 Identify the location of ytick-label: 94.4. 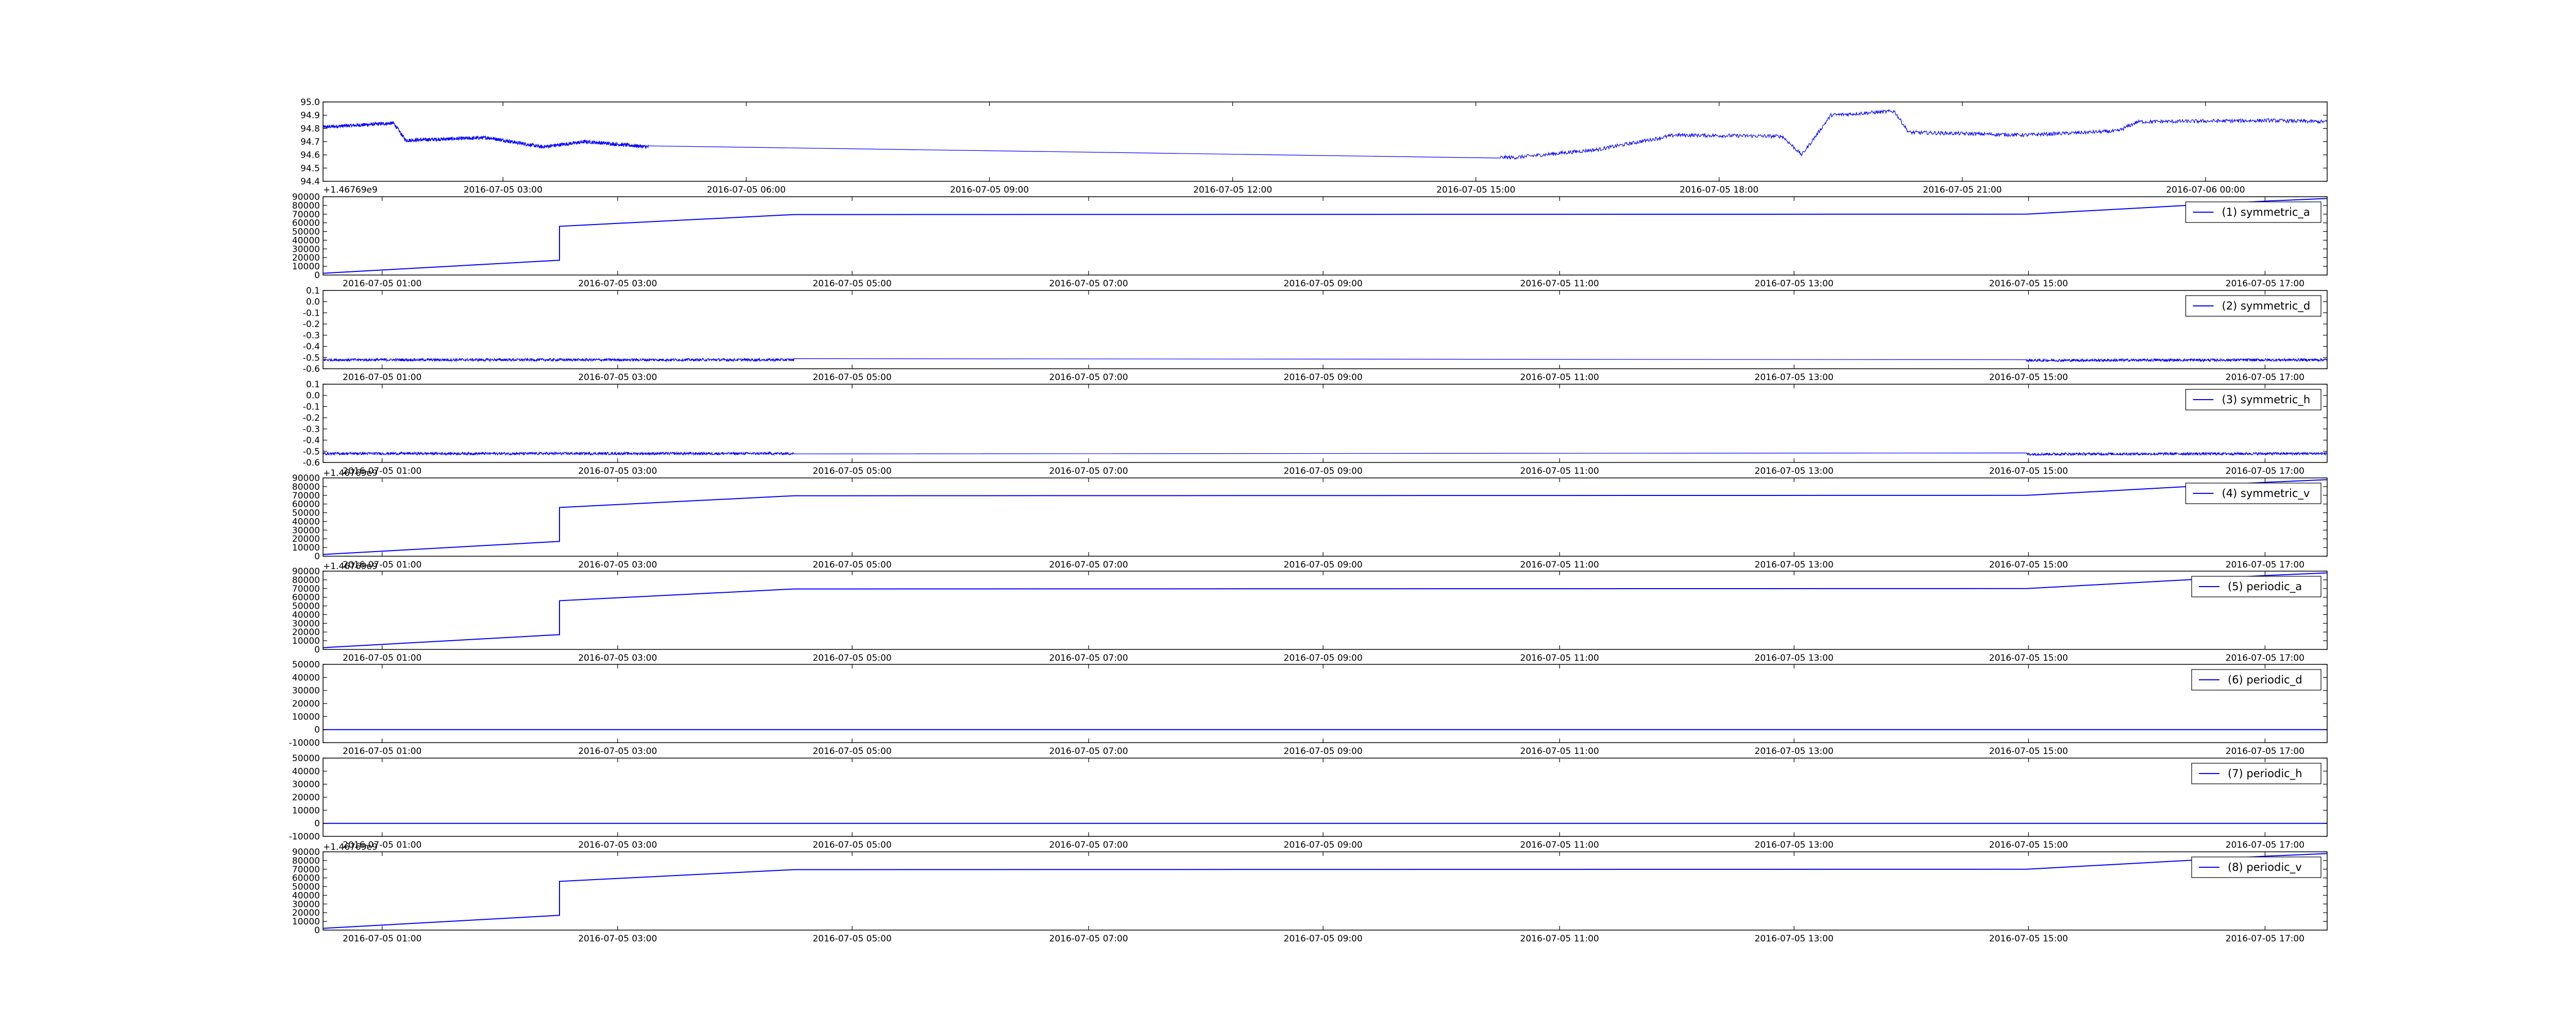
(310, 182).